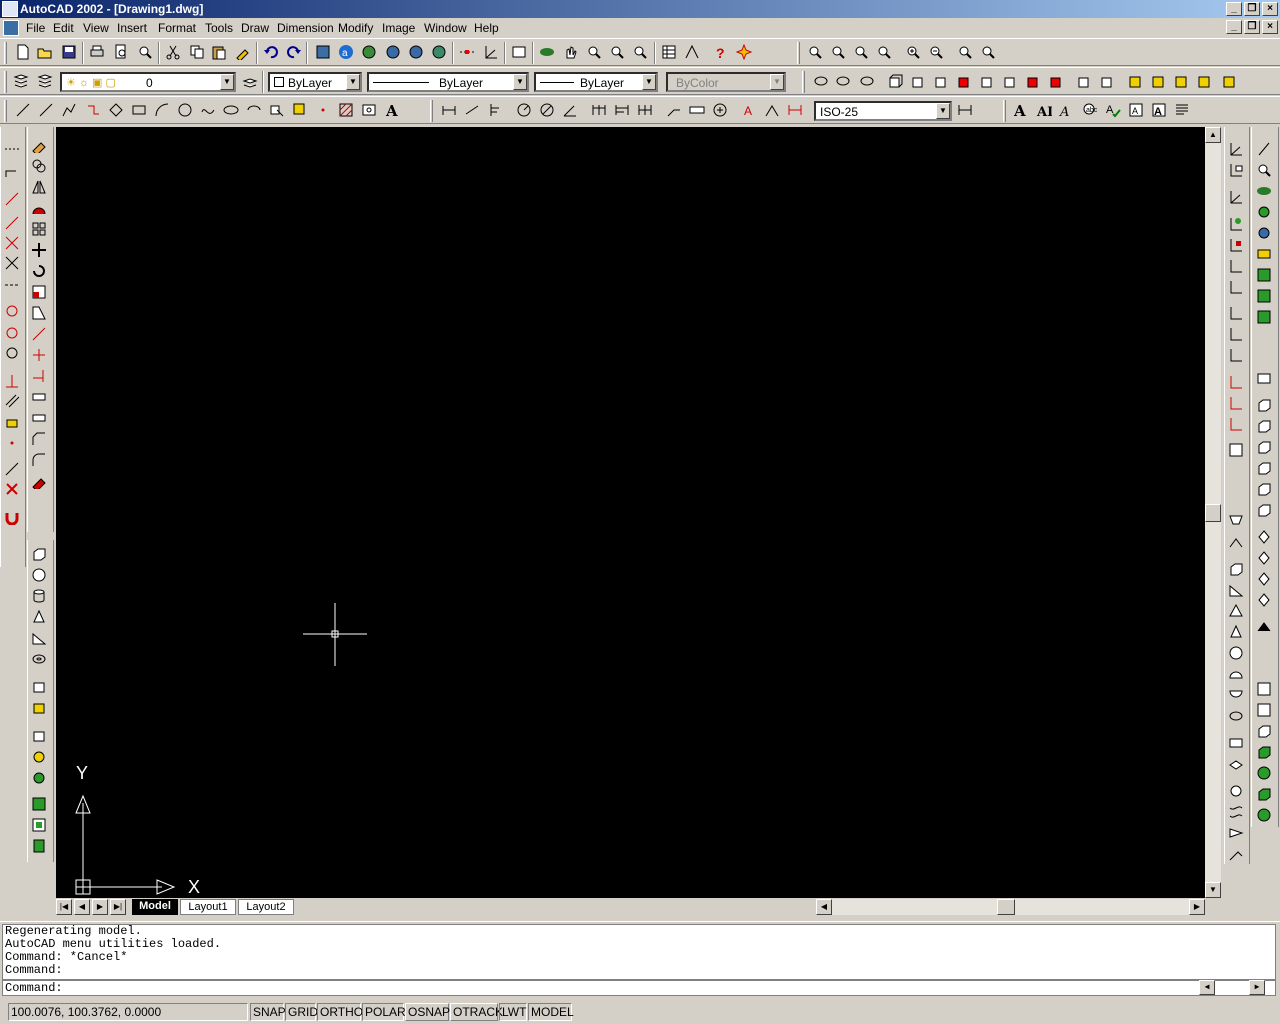  What do you see at coordinates (1265, 711) in the screenshot?
I see `clean-icon` at bounding box center [1265, 711].